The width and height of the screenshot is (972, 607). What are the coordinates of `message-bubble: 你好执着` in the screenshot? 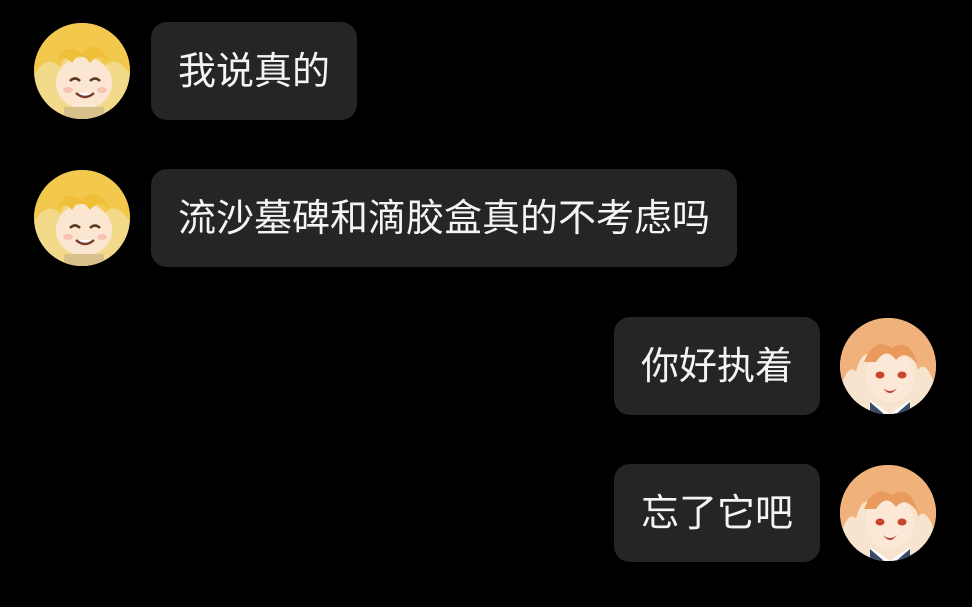 It's located at (716, 366).